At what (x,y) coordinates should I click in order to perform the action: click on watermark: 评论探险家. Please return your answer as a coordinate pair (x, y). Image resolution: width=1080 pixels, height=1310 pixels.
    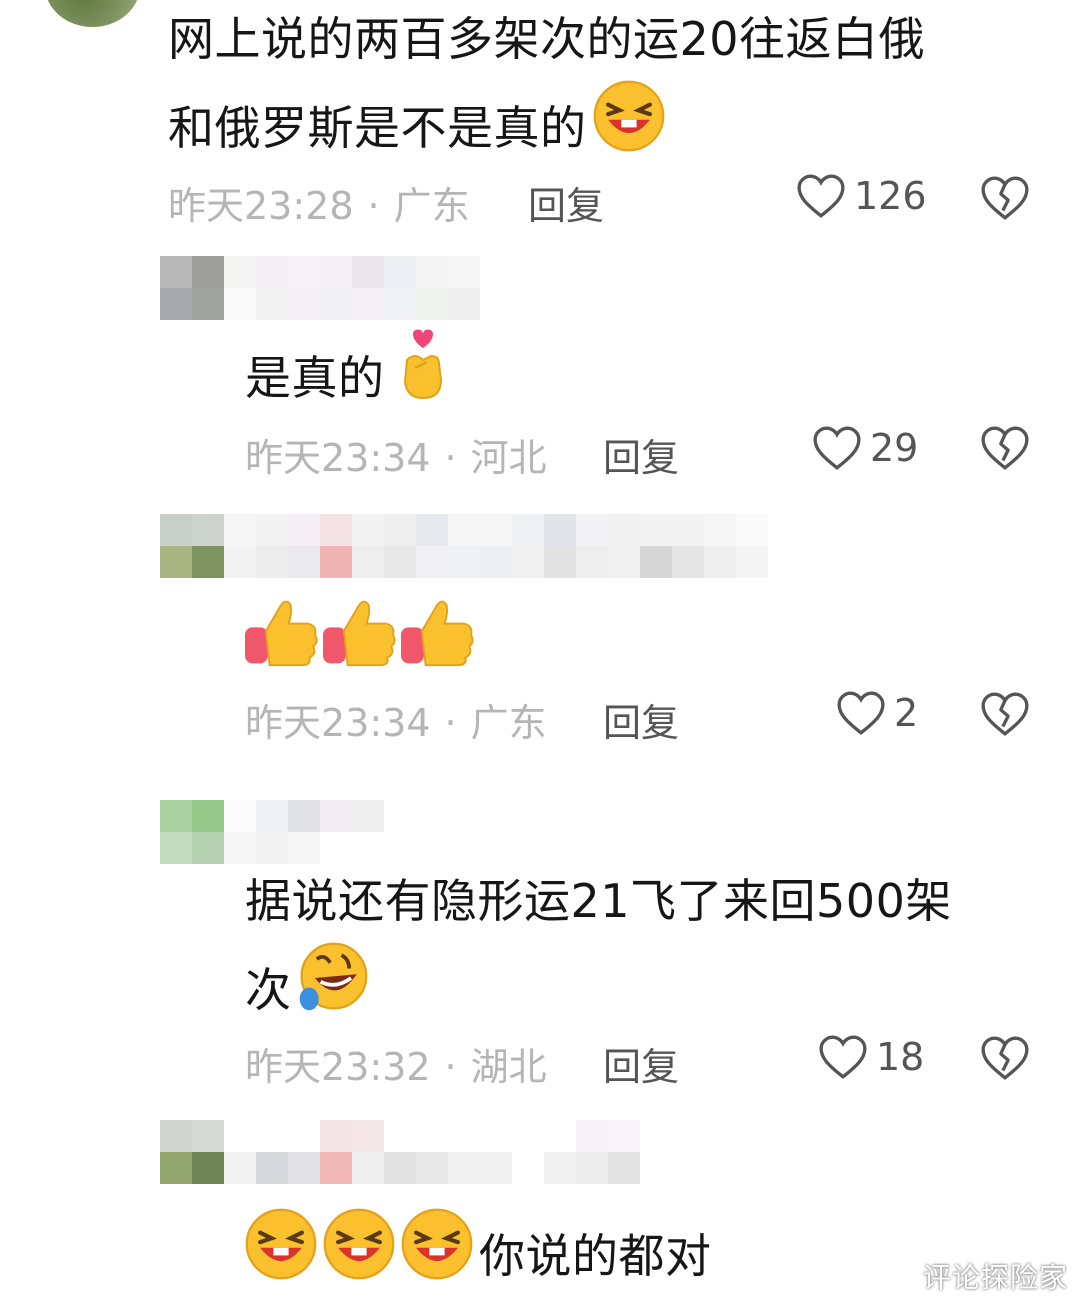
    Looking at the image, I should click on (995, 1277).